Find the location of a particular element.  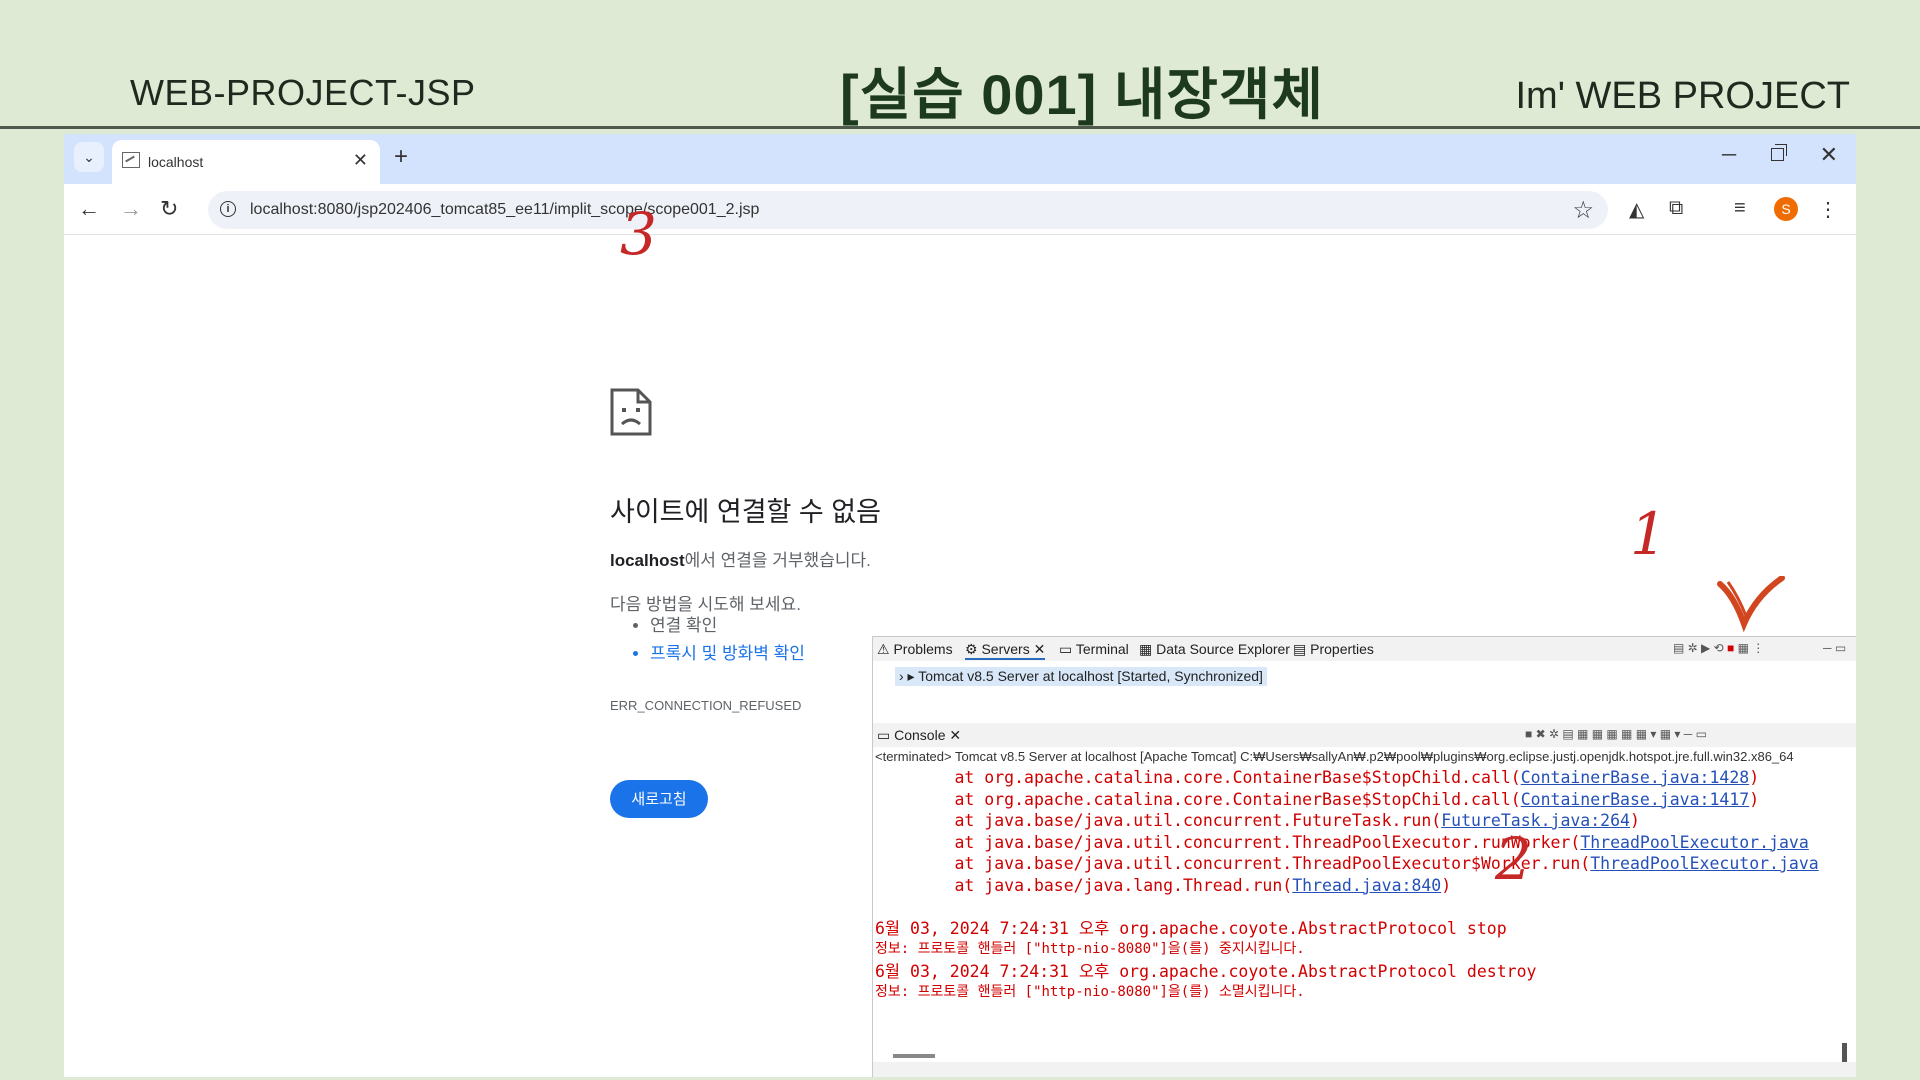

error-message: localhost에서 연결을 거부했습니다. is located at coordinates (740, 558).